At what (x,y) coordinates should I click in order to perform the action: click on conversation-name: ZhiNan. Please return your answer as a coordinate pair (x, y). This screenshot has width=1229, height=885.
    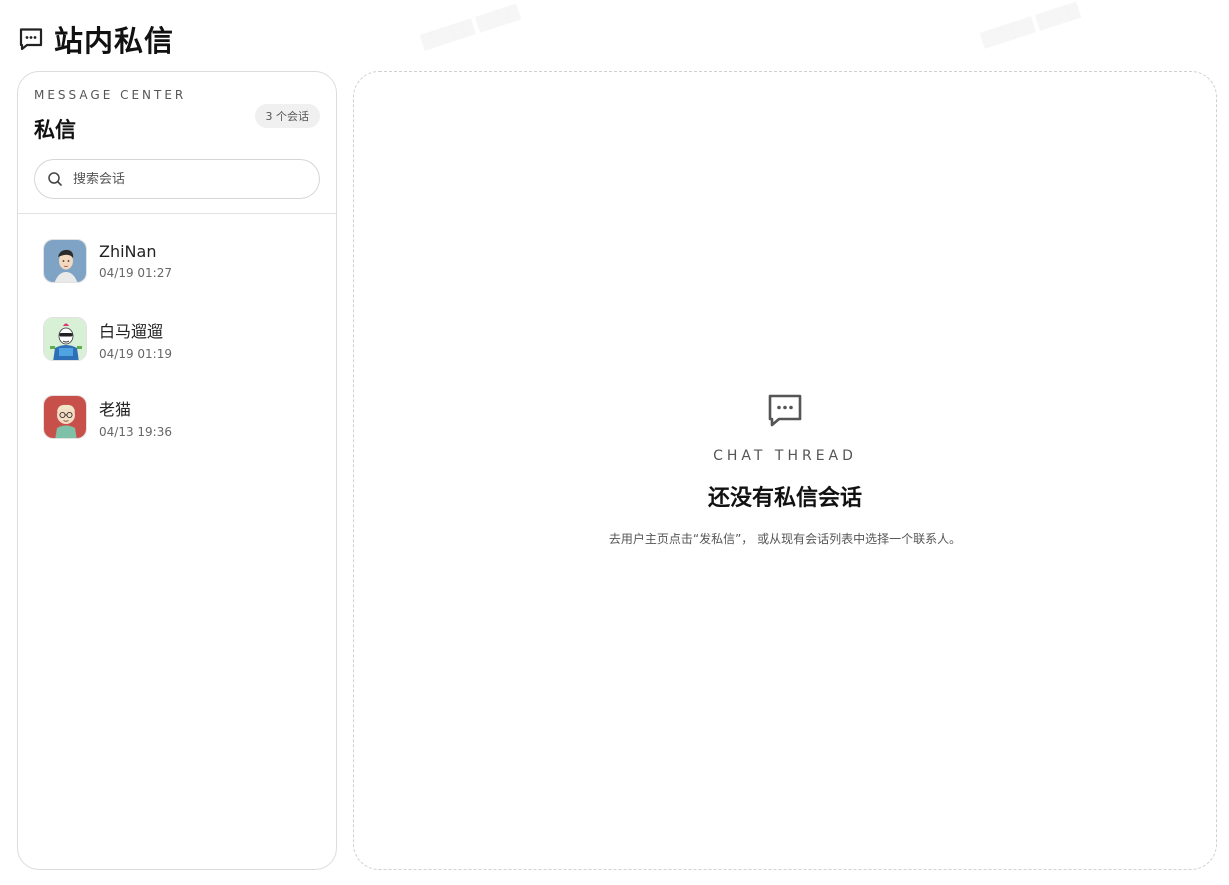
    Looking at the image, I should click on (128, 251).